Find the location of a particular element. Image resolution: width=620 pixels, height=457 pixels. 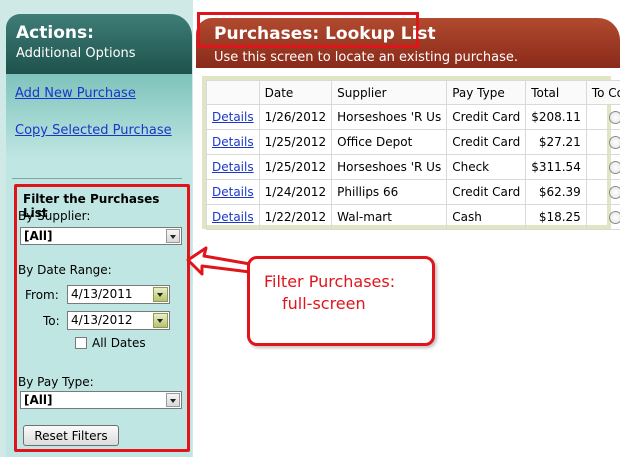

supplier-label: By Supplier: is located at coordinates (54, 216).